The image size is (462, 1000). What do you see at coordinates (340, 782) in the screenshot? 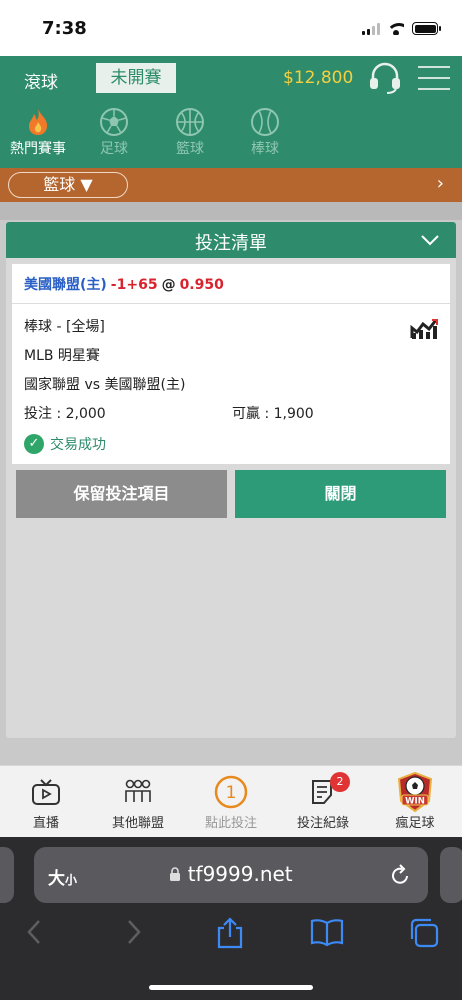
I see `notification-badge: 2` at bounding box center [340, 782].